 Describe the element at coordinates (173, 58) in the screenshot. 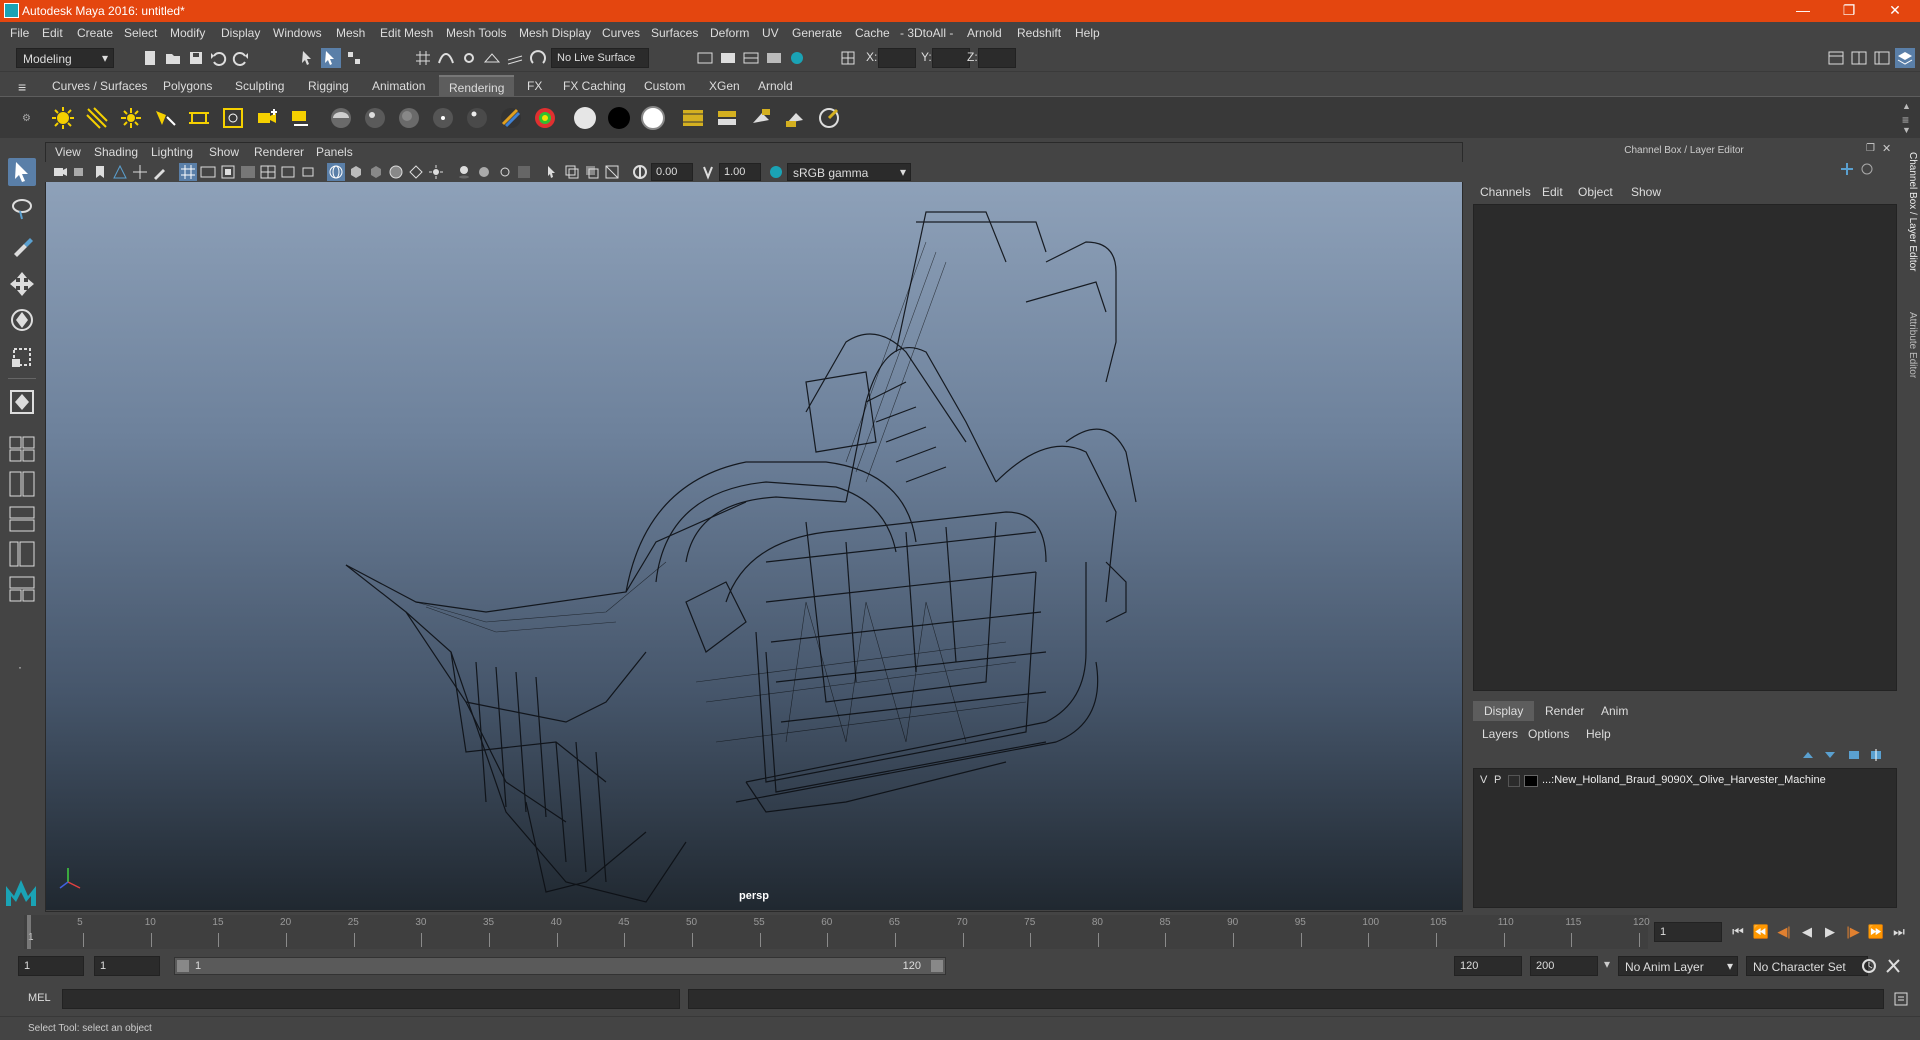

I see `open-scene-icon` at that location.